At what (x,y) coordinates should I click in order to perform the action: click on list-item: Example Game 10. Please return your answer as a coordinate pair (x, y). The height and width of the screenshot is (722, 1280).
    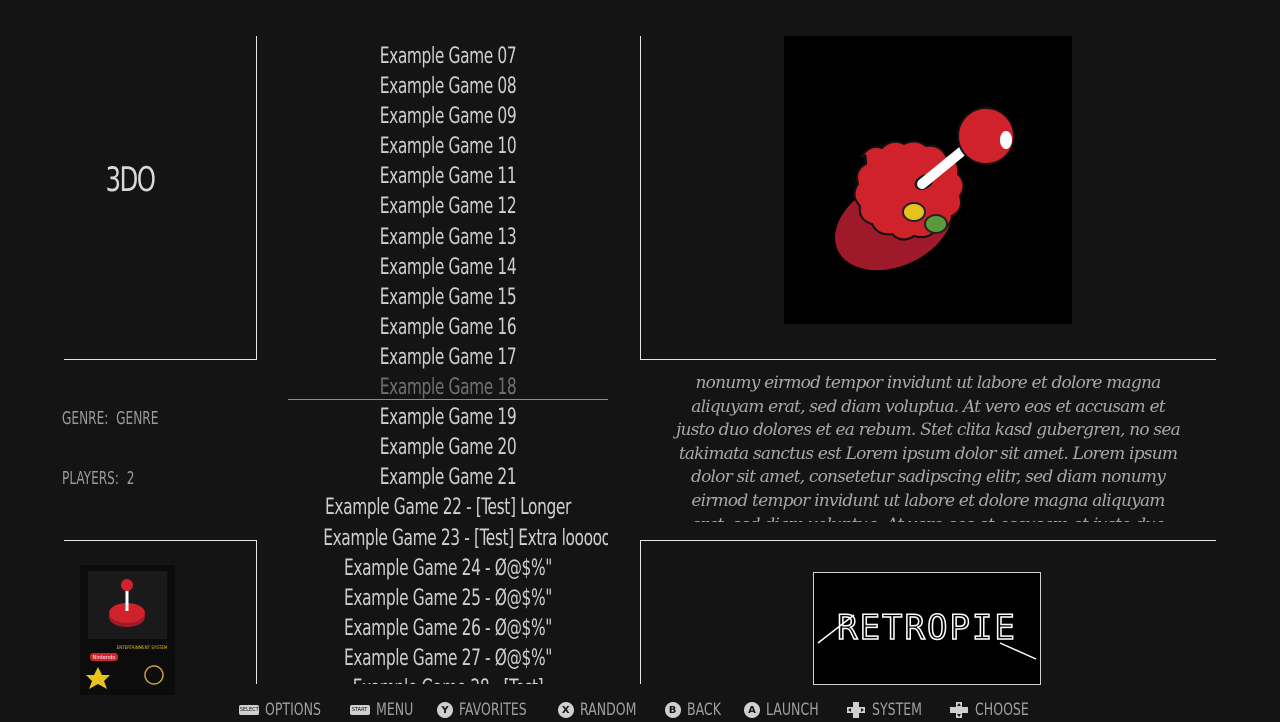
    Looking at the image, I should click on (448, 147).